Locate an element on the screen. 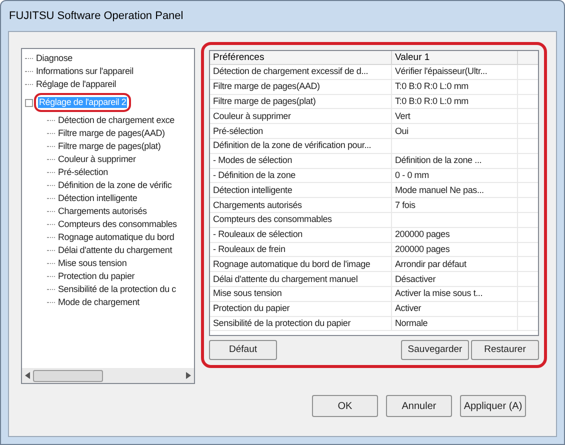  table-cell: Pré-sélection is located at coordinates (238, 131).